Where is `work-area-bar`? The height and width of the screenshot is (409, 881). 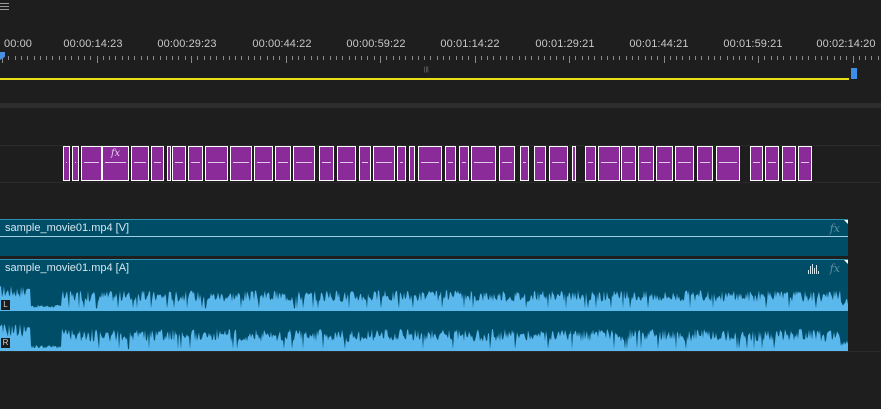
work-area-bar is located at coordinates (424, 79).